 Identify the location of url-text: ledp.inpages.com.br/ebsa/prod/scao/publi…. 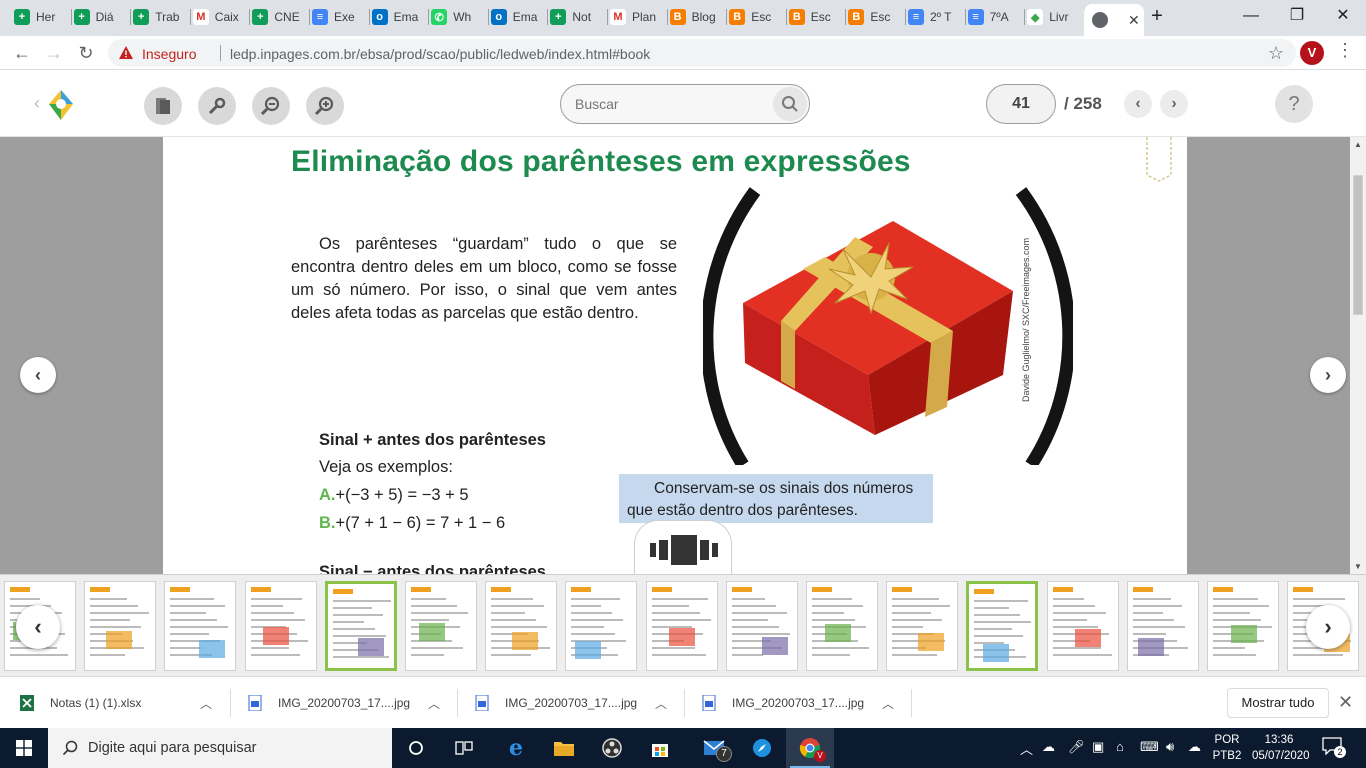
(440, 54).